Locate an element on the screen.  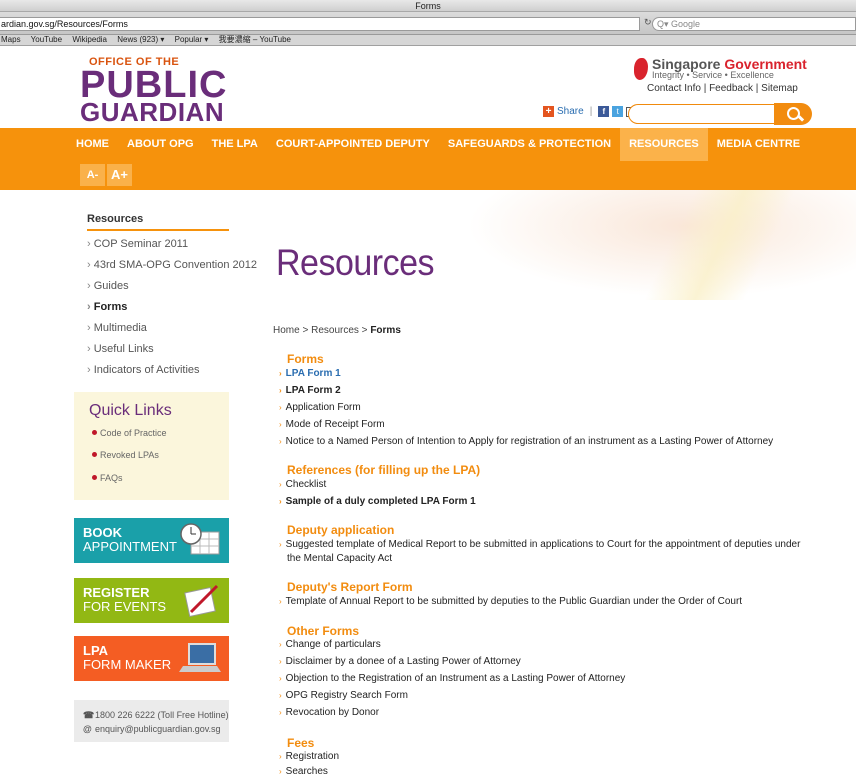
lpa-form-maker-banner: LPA FORM MAKER is located at coordinates (151, 658).